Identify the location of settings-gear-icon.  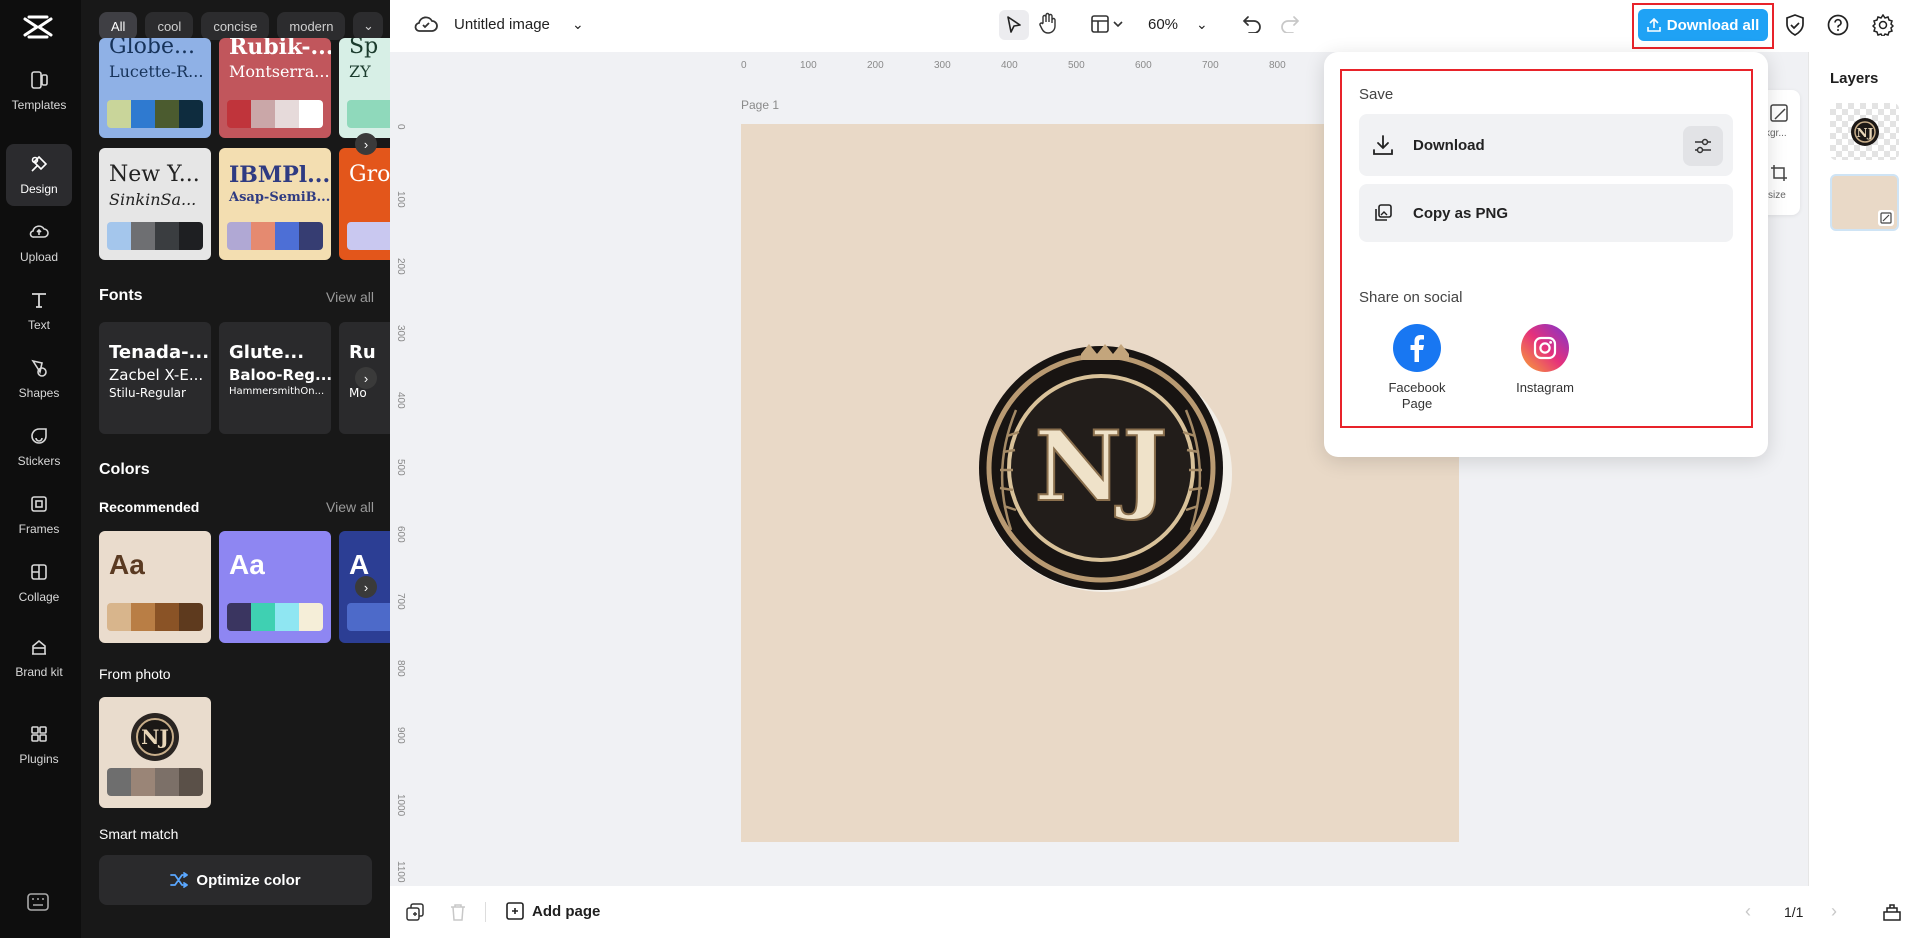
(1883, 25).